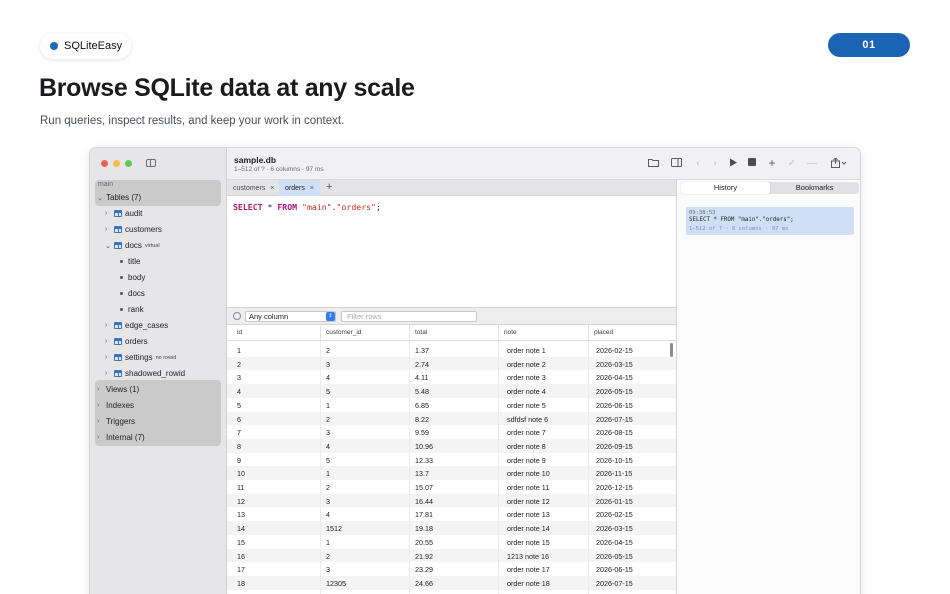 The height and width of the screenshot is (594, 950). Describe the element at coordinates (241, 542) in the screenshot. I see `cell-id: 15` at that location.